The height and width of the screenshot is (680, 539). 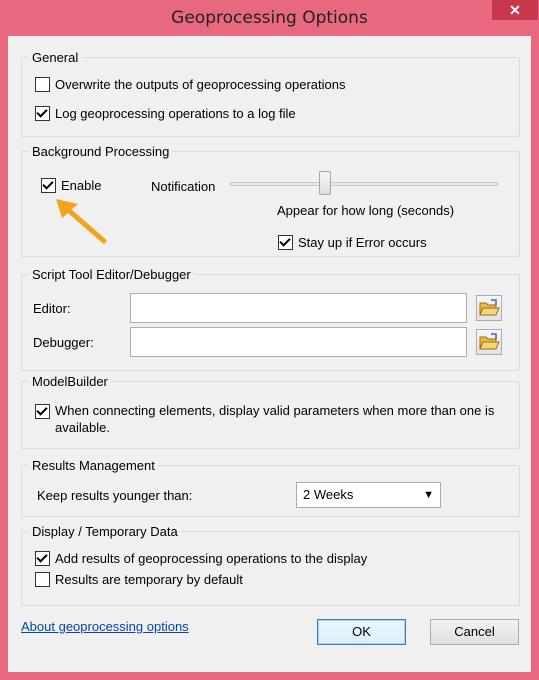 What do you see at coordinates (42, 558) in the screenshot?
I see `add-results-checkbox` at bounding box center [42, 558].